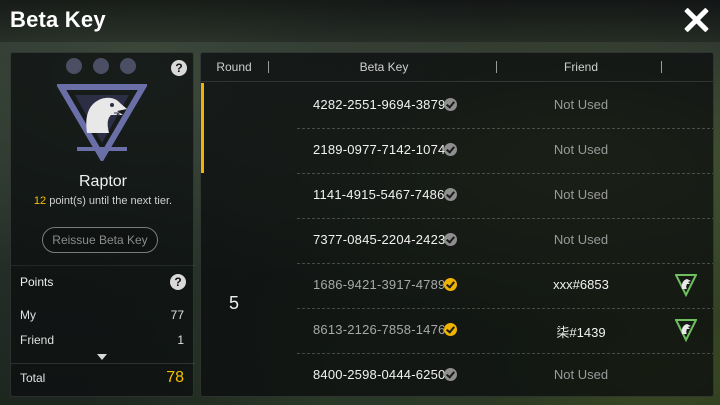 The width and height of the screenshot is (720, 405). What do you see at coordinates (696, 20) in the screenshot?
I see `close-icon` at bounding box center [696, 20].